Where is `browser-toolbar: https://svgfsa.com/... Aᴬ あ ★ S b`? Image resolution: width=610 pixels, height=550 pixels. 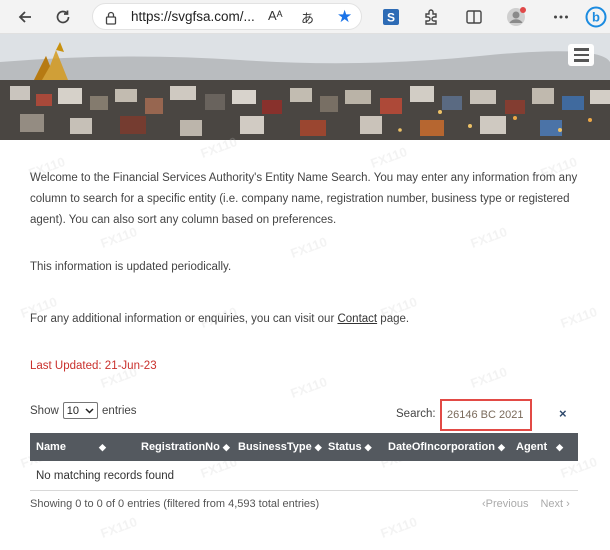 browser-toolbar: https://svgfsa.com/... Aᴬ あ ★ S b is located at coordinates (305, 17).